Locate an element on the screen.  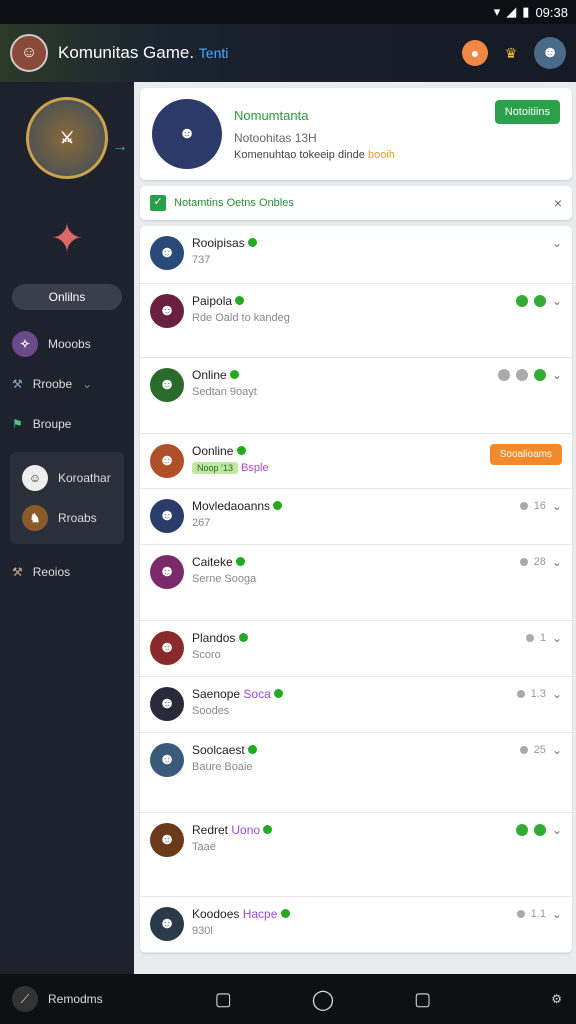
member-sub: Baure Boaie is located at coordinates (222, 767).